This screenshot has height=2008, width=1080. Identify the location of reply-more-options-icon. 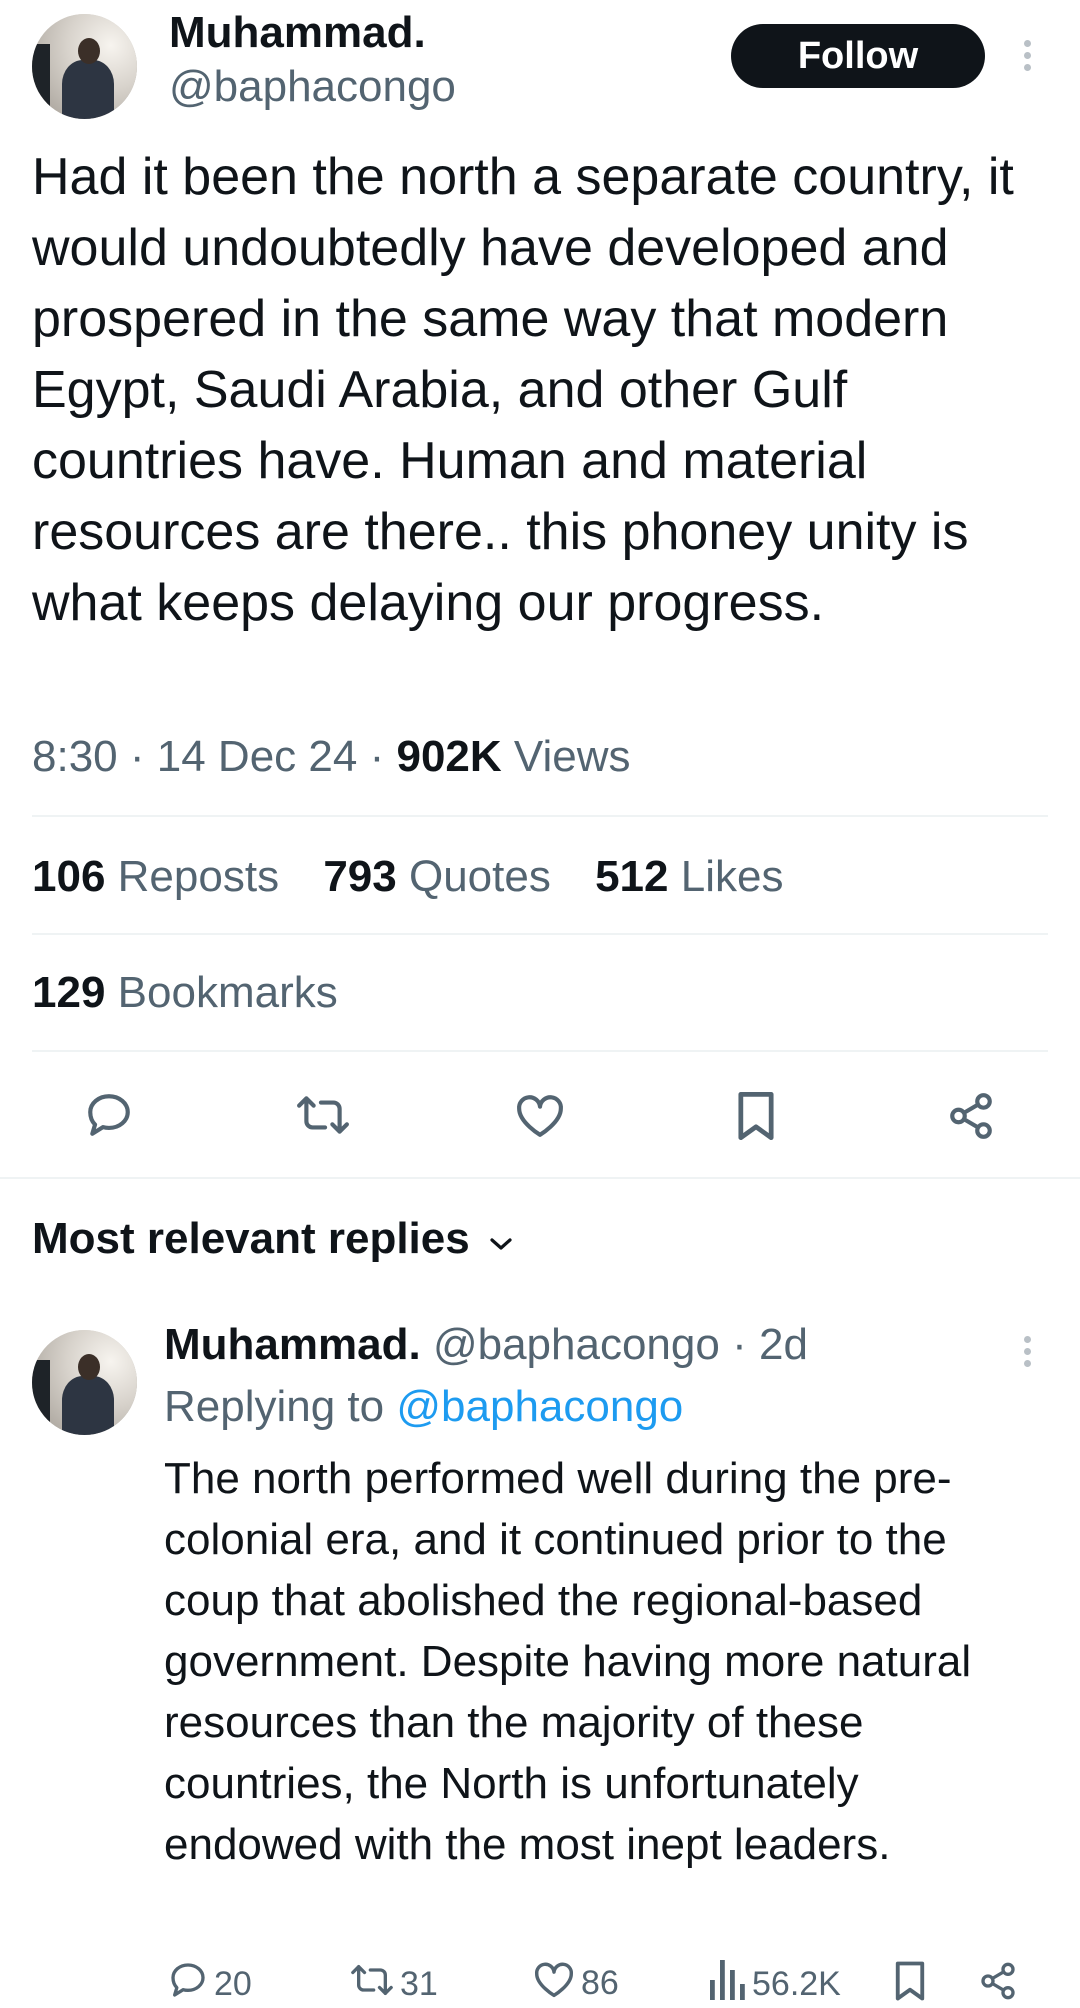
(1027, 1351).